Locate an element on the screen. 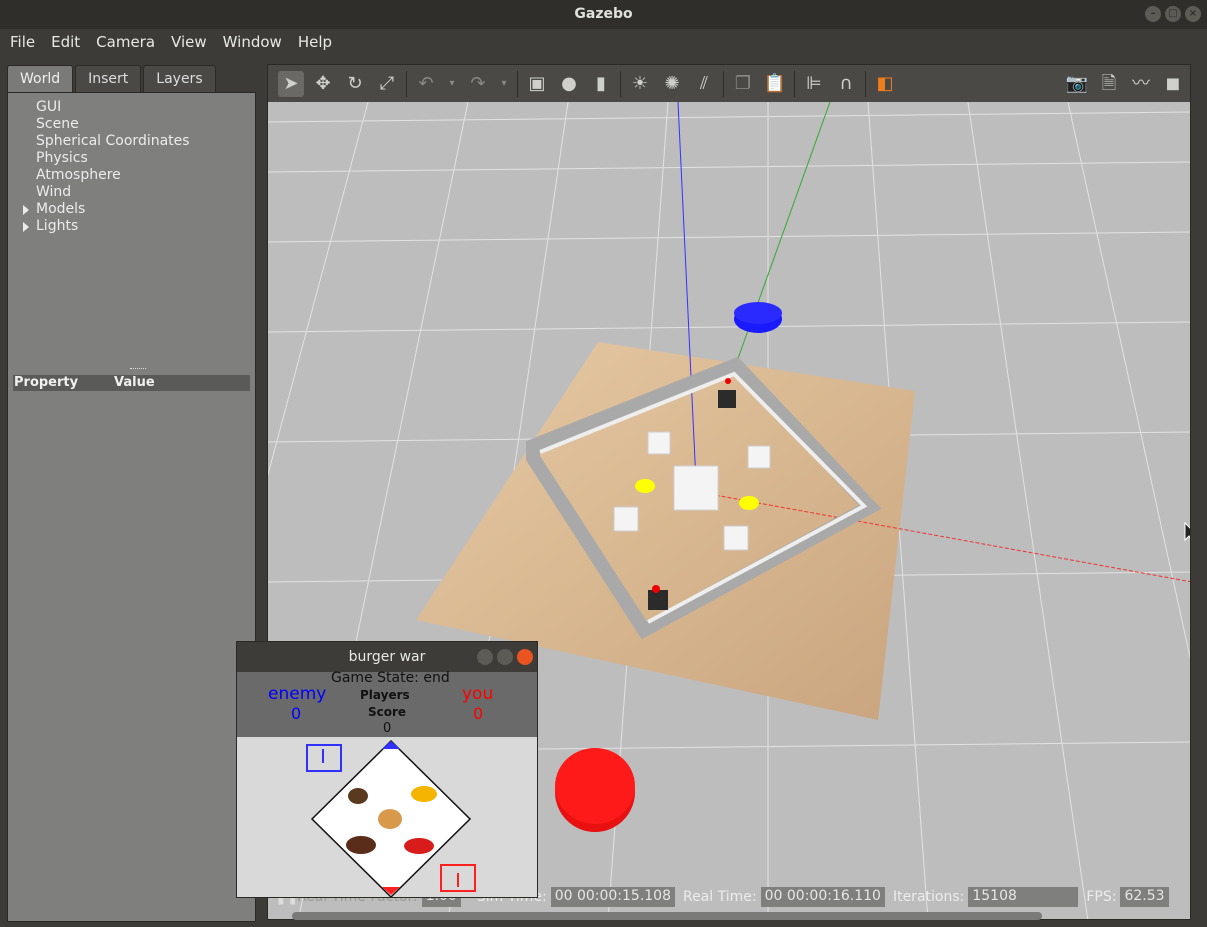 This screenshot has width=1207, height=927. real-time-label: Real Time: is located at coordinates (720, 897).